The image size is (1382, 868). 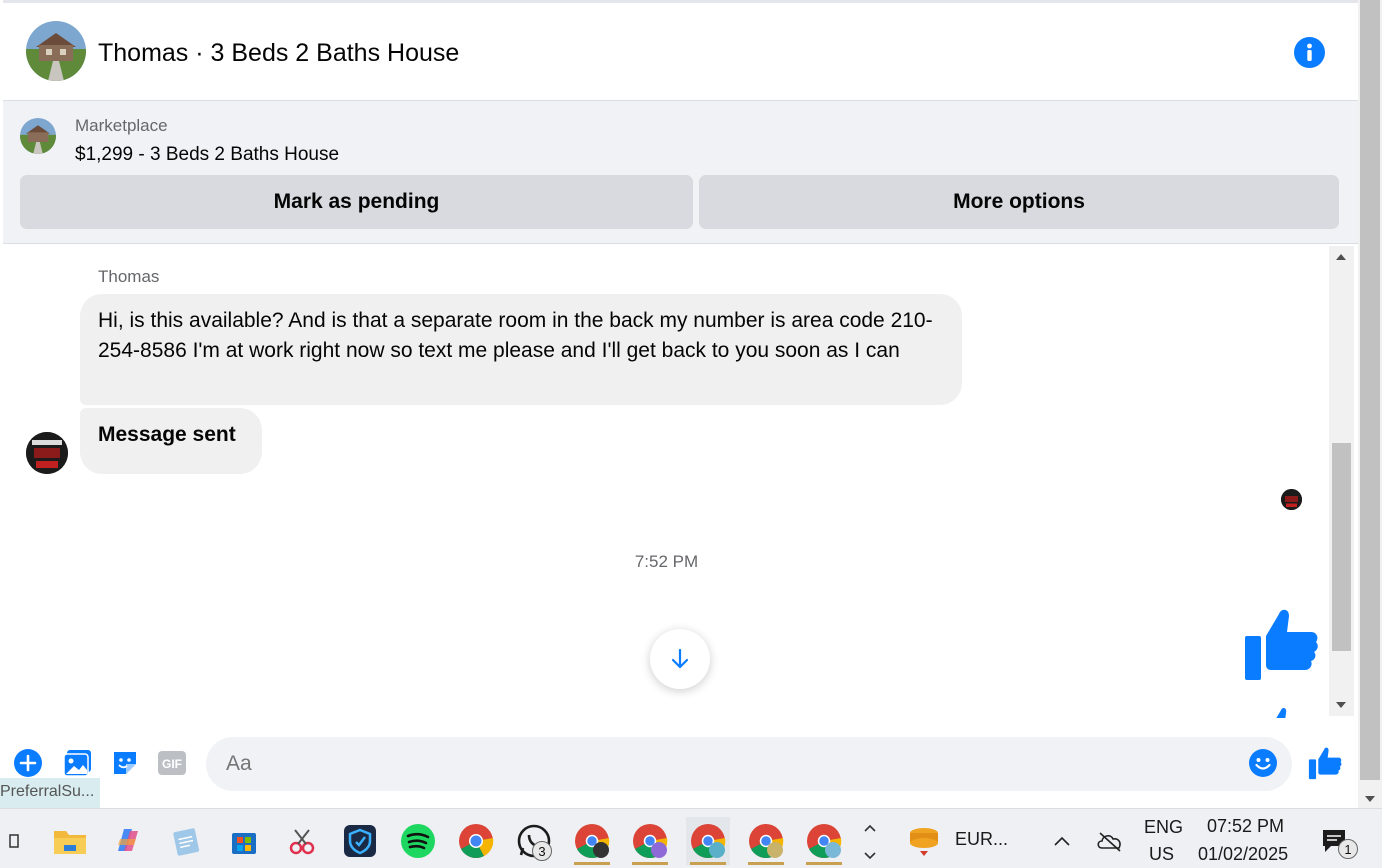 I want to click on read-receipt-avatar, so click(x=1291, y=499).